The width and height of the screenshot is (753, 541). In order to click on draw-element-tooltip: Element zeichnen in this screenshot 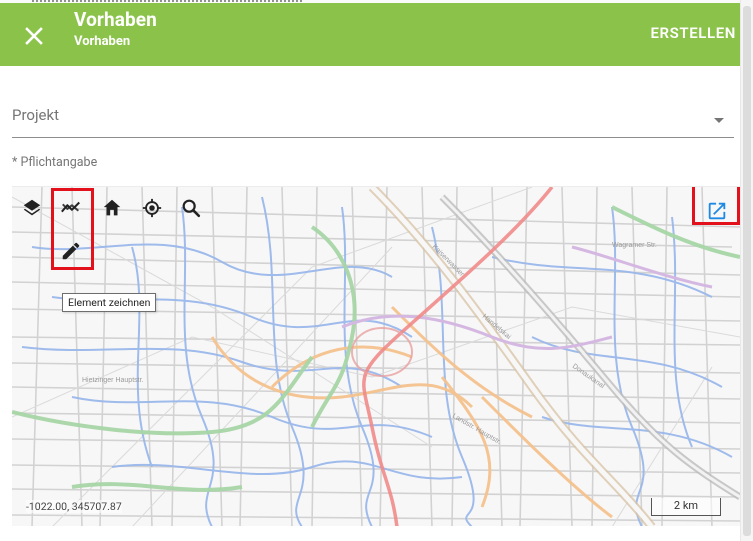, I will do `click(109, 302)`.